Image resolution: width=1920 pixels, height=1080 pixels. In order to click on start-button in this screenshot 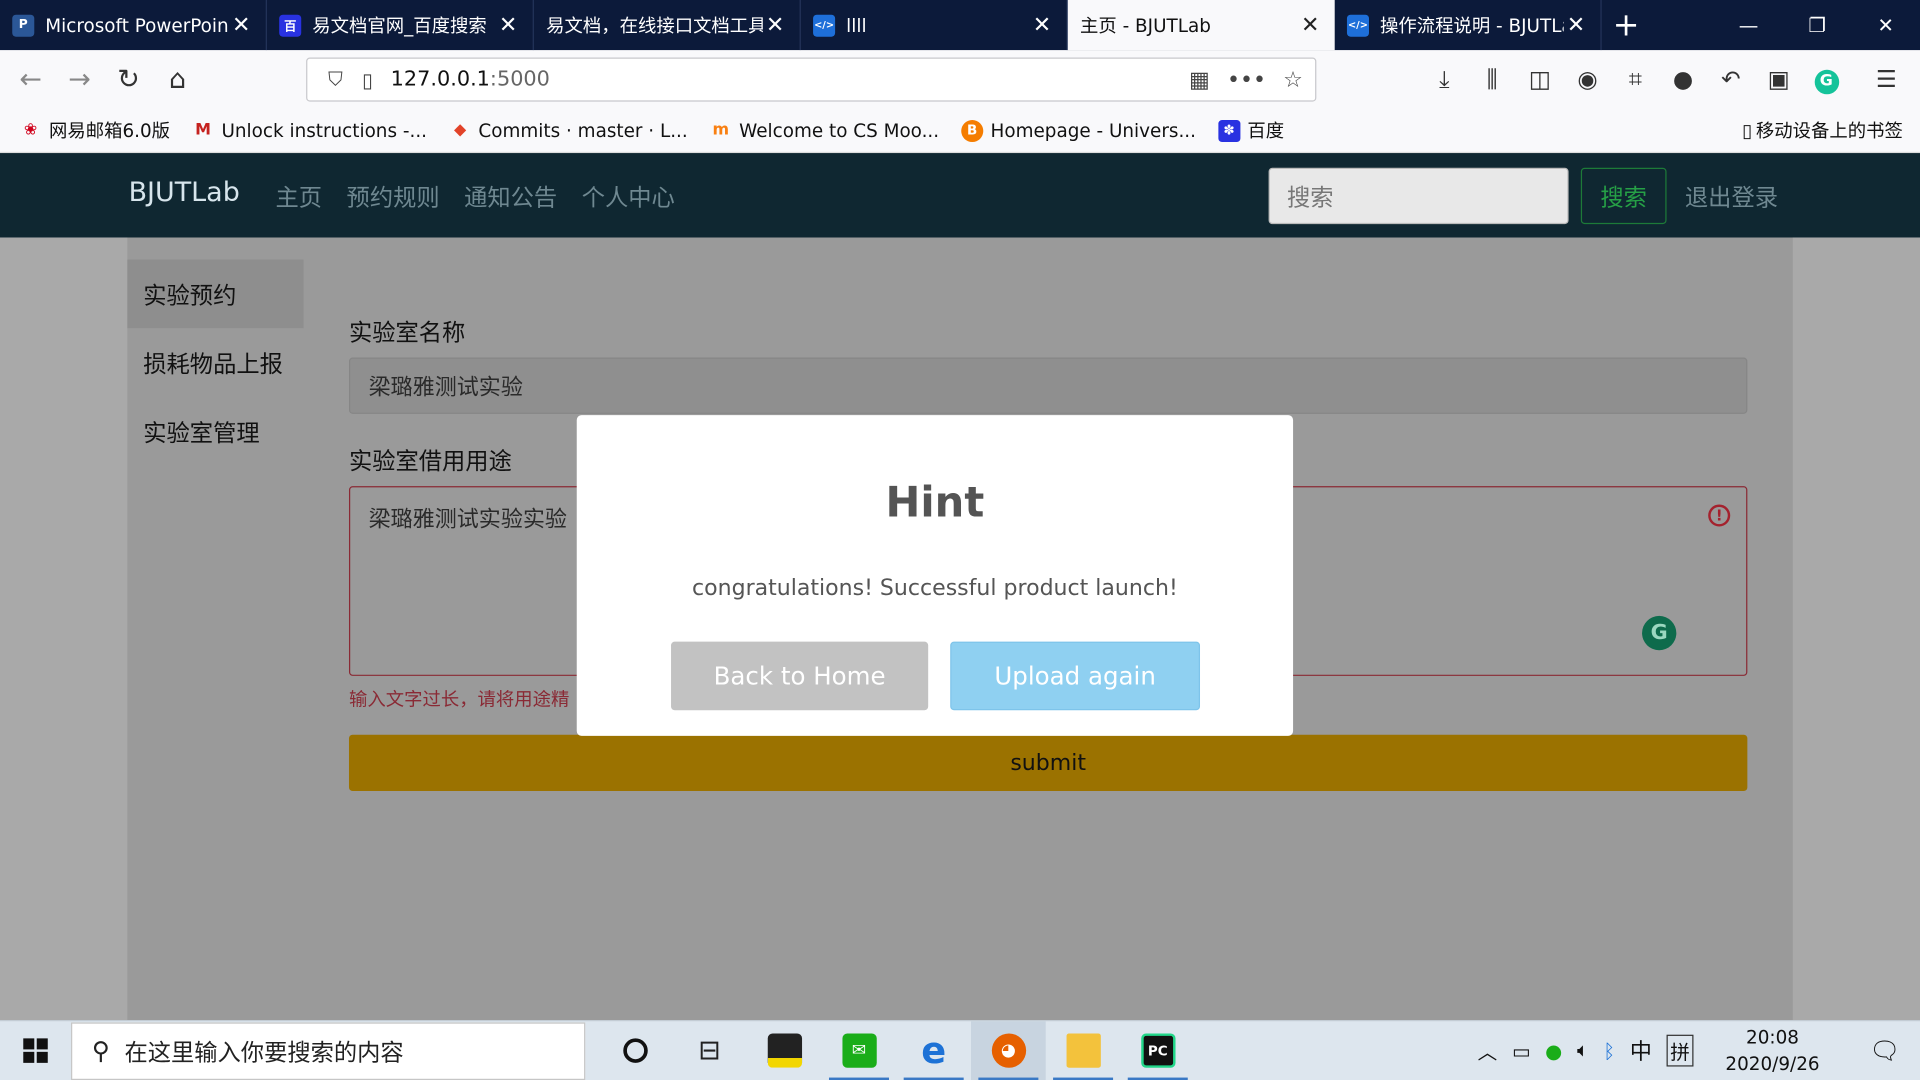, I will do `click(35, 1050)`.